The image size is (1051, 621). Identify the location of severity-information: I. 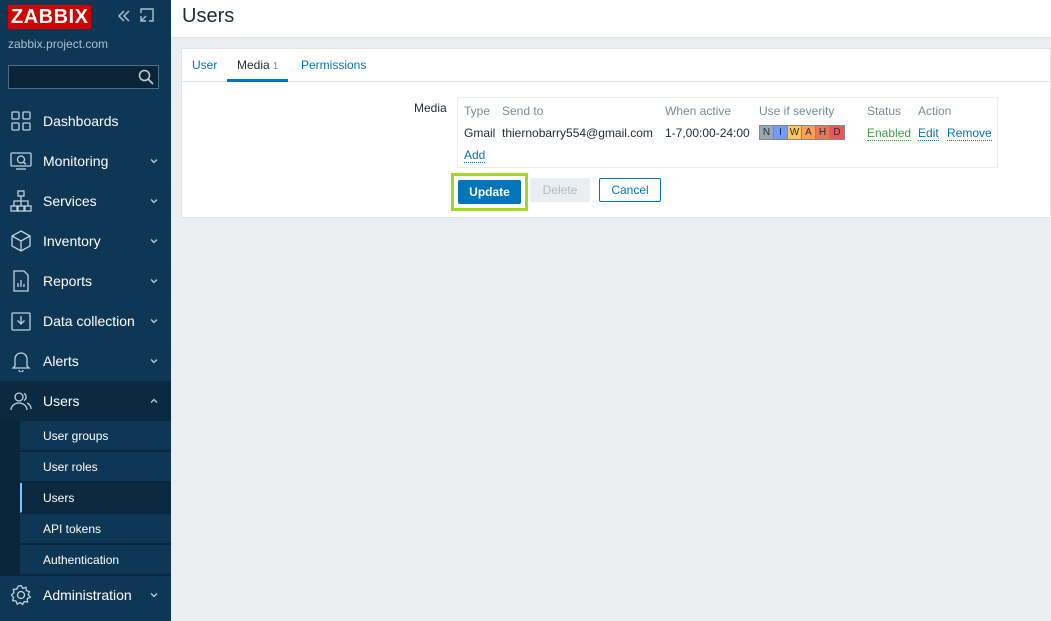
(781, 132).